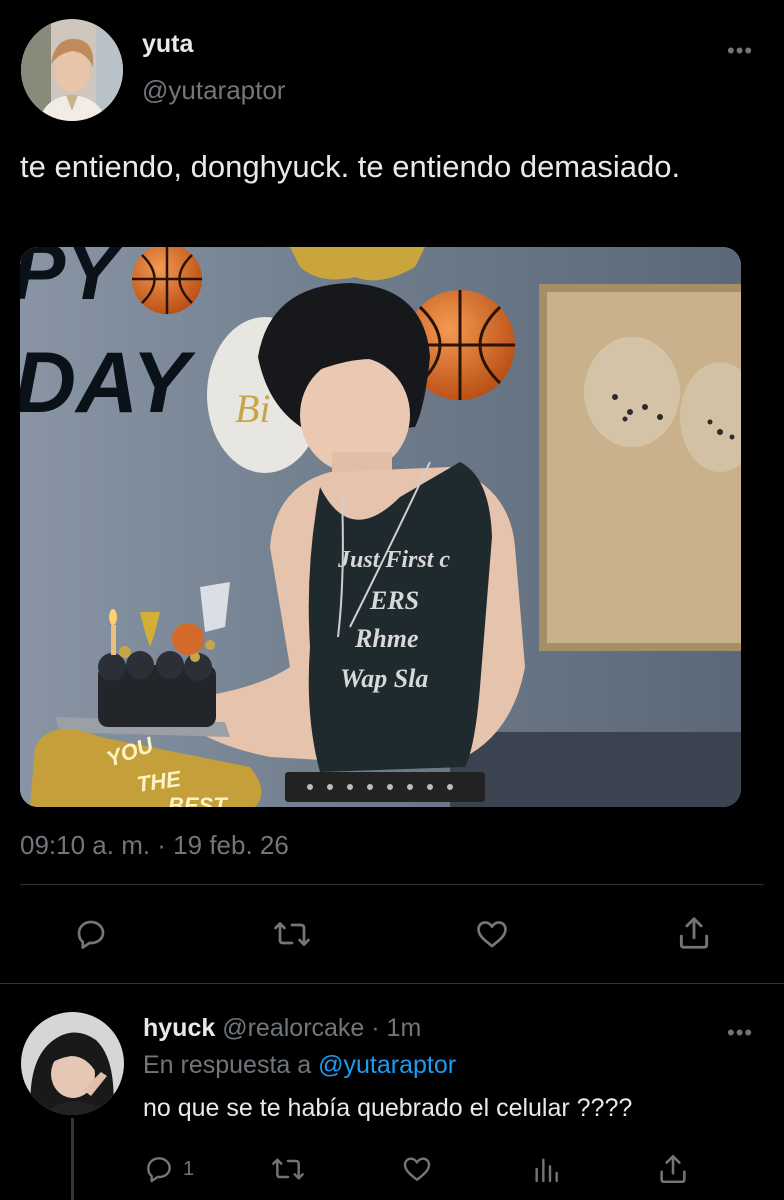 The height and width of the screenshot is (1200, 784). Describe the element at coordinates (393, 560) in the screenshot. I see `shirt-line-1: Just First c` at that location.